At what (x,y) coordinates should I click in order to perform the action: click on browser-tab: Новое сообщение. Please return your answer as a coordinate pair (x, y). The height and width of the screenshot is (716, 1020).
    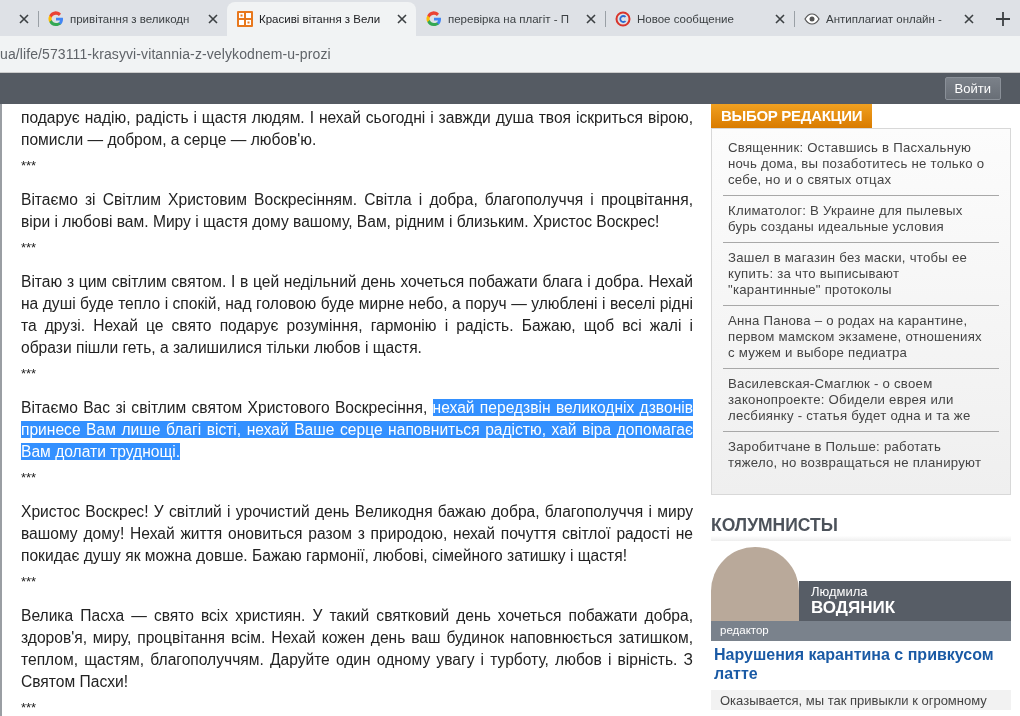
    Looking at the image, I should click on (699, 19).